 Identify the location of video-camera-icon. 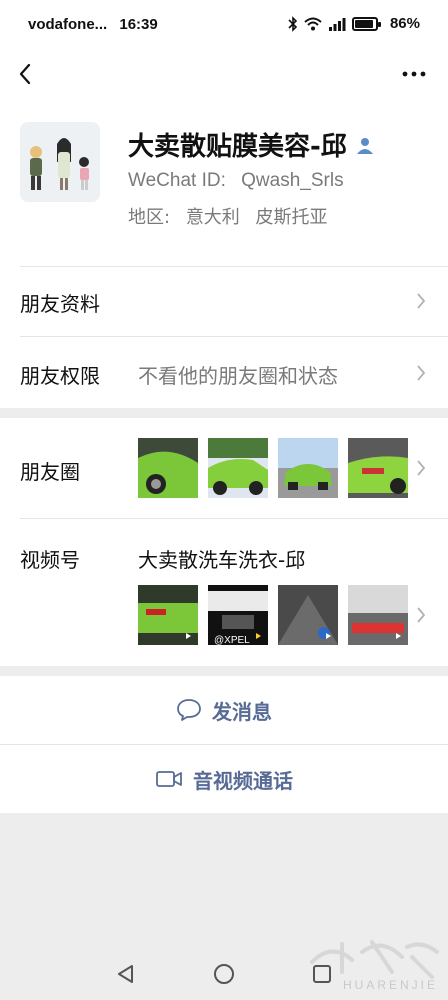
(169, 779).